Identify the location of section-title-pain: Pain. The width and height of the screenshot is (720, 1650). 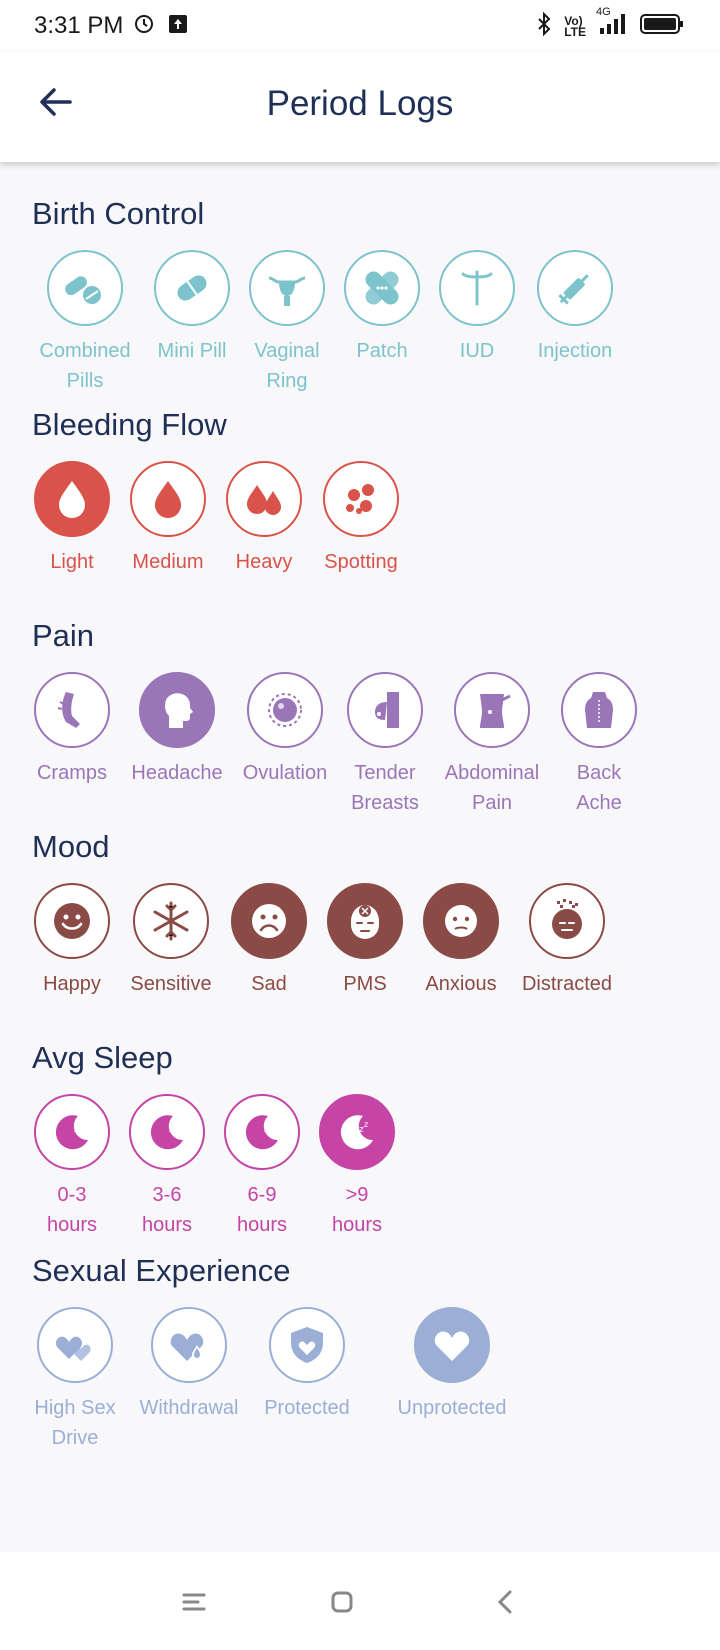
(63, 635).